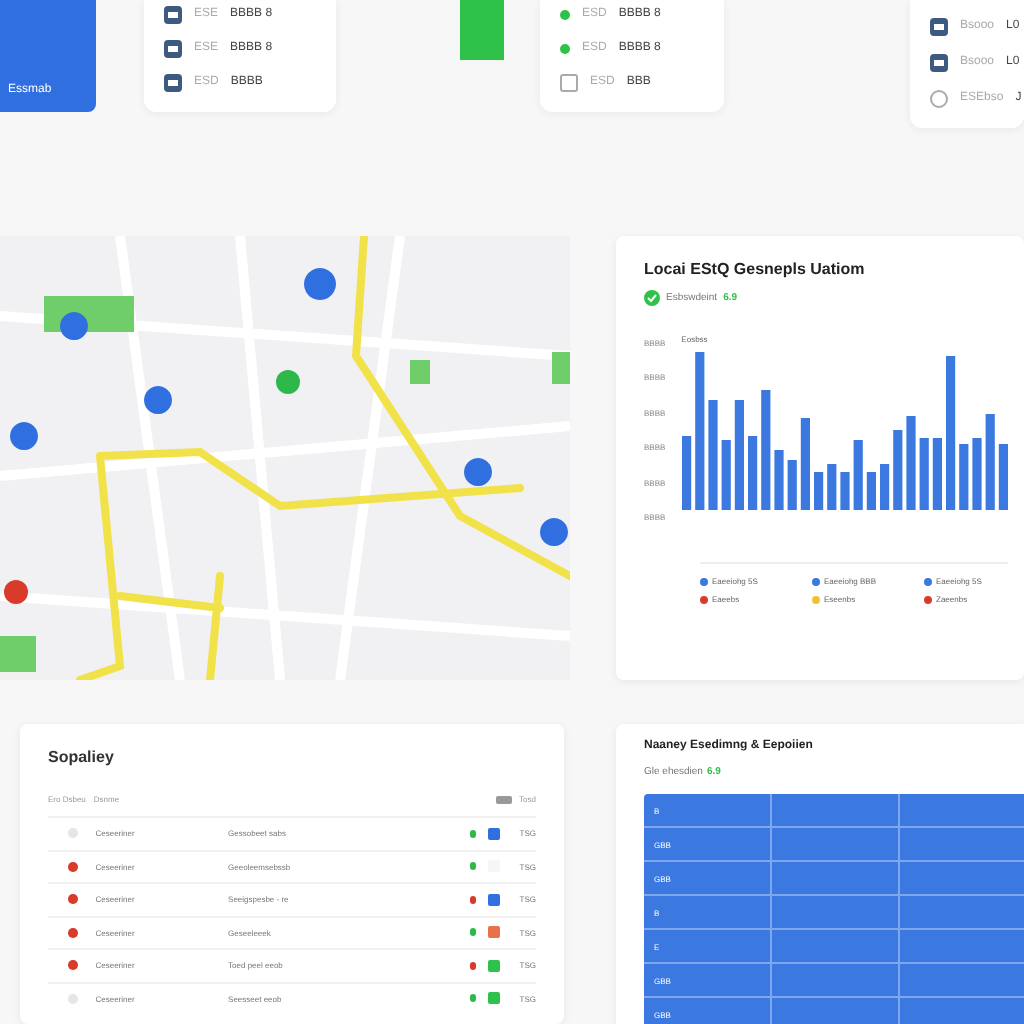  What do you see at coordinates (569, 82) in the screenshot?
I see `square-icon` at bounding box center [569, 82].